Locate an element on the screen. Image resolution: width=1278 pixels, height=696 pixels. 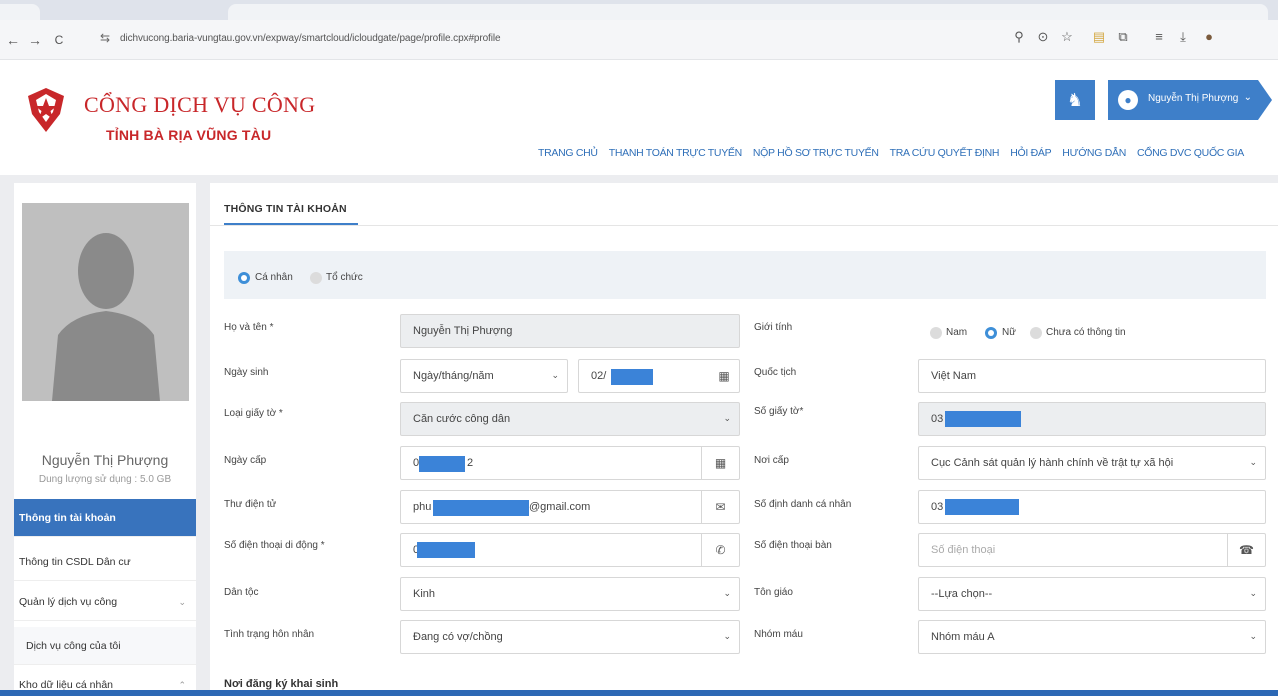
radio-individual is located at coordinates (244, 278).